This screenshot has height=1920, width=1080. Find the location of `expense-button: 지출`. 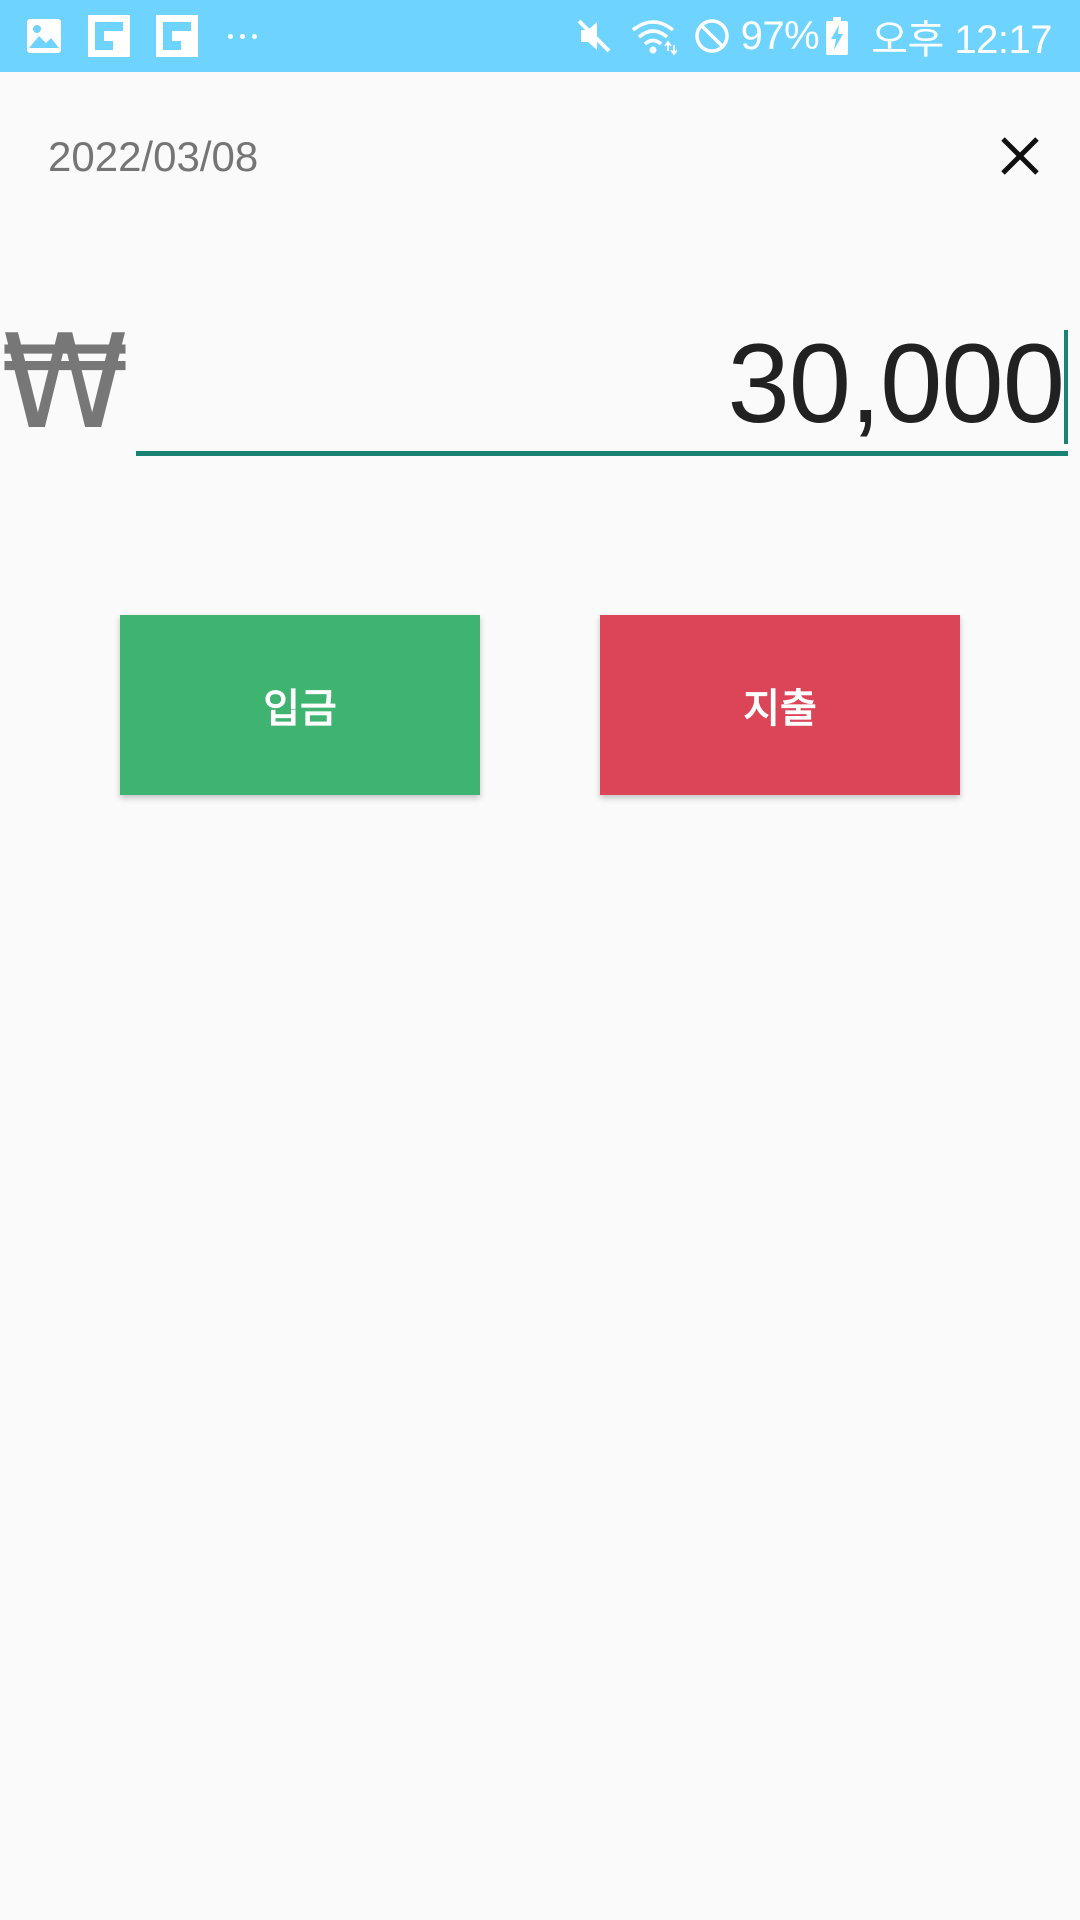

expense-button: 지출 is located at coordinates (780, 705).